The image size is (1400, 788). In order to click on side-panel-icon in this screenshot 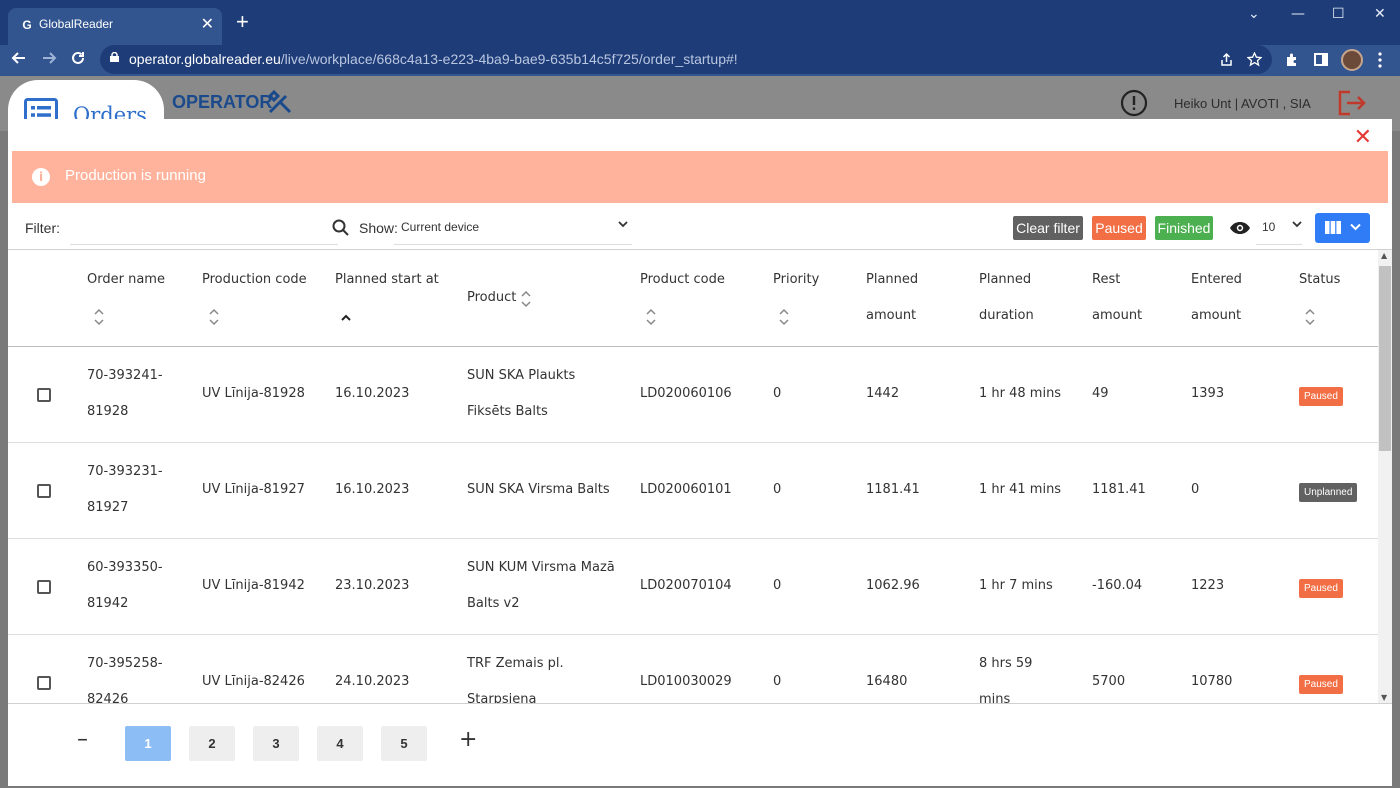, I will do `click(1321, 59)`.